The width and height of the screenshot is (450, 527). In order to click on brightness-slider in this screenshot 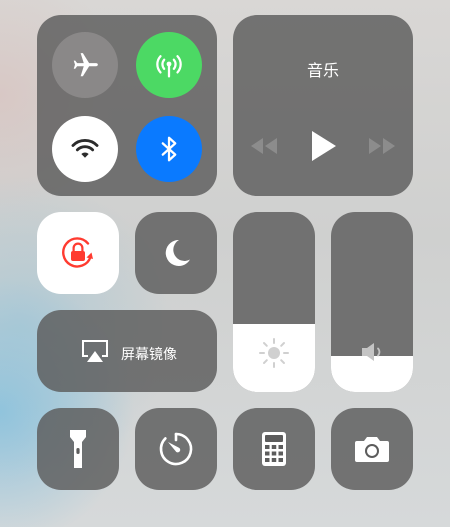, I will do `click(274, 302)`.